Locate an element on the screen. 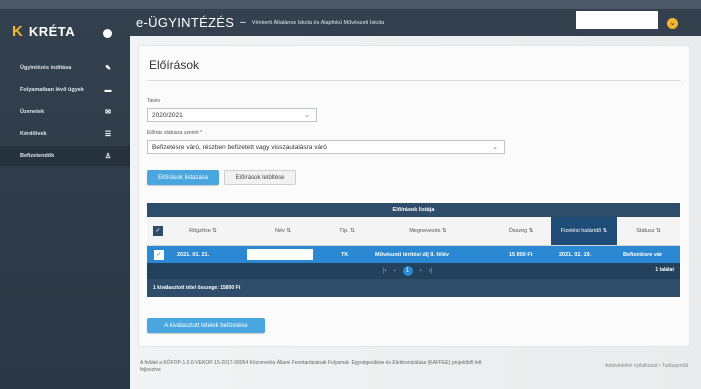  prev-page-icon: ‹ is located at coordinates (395, 271).